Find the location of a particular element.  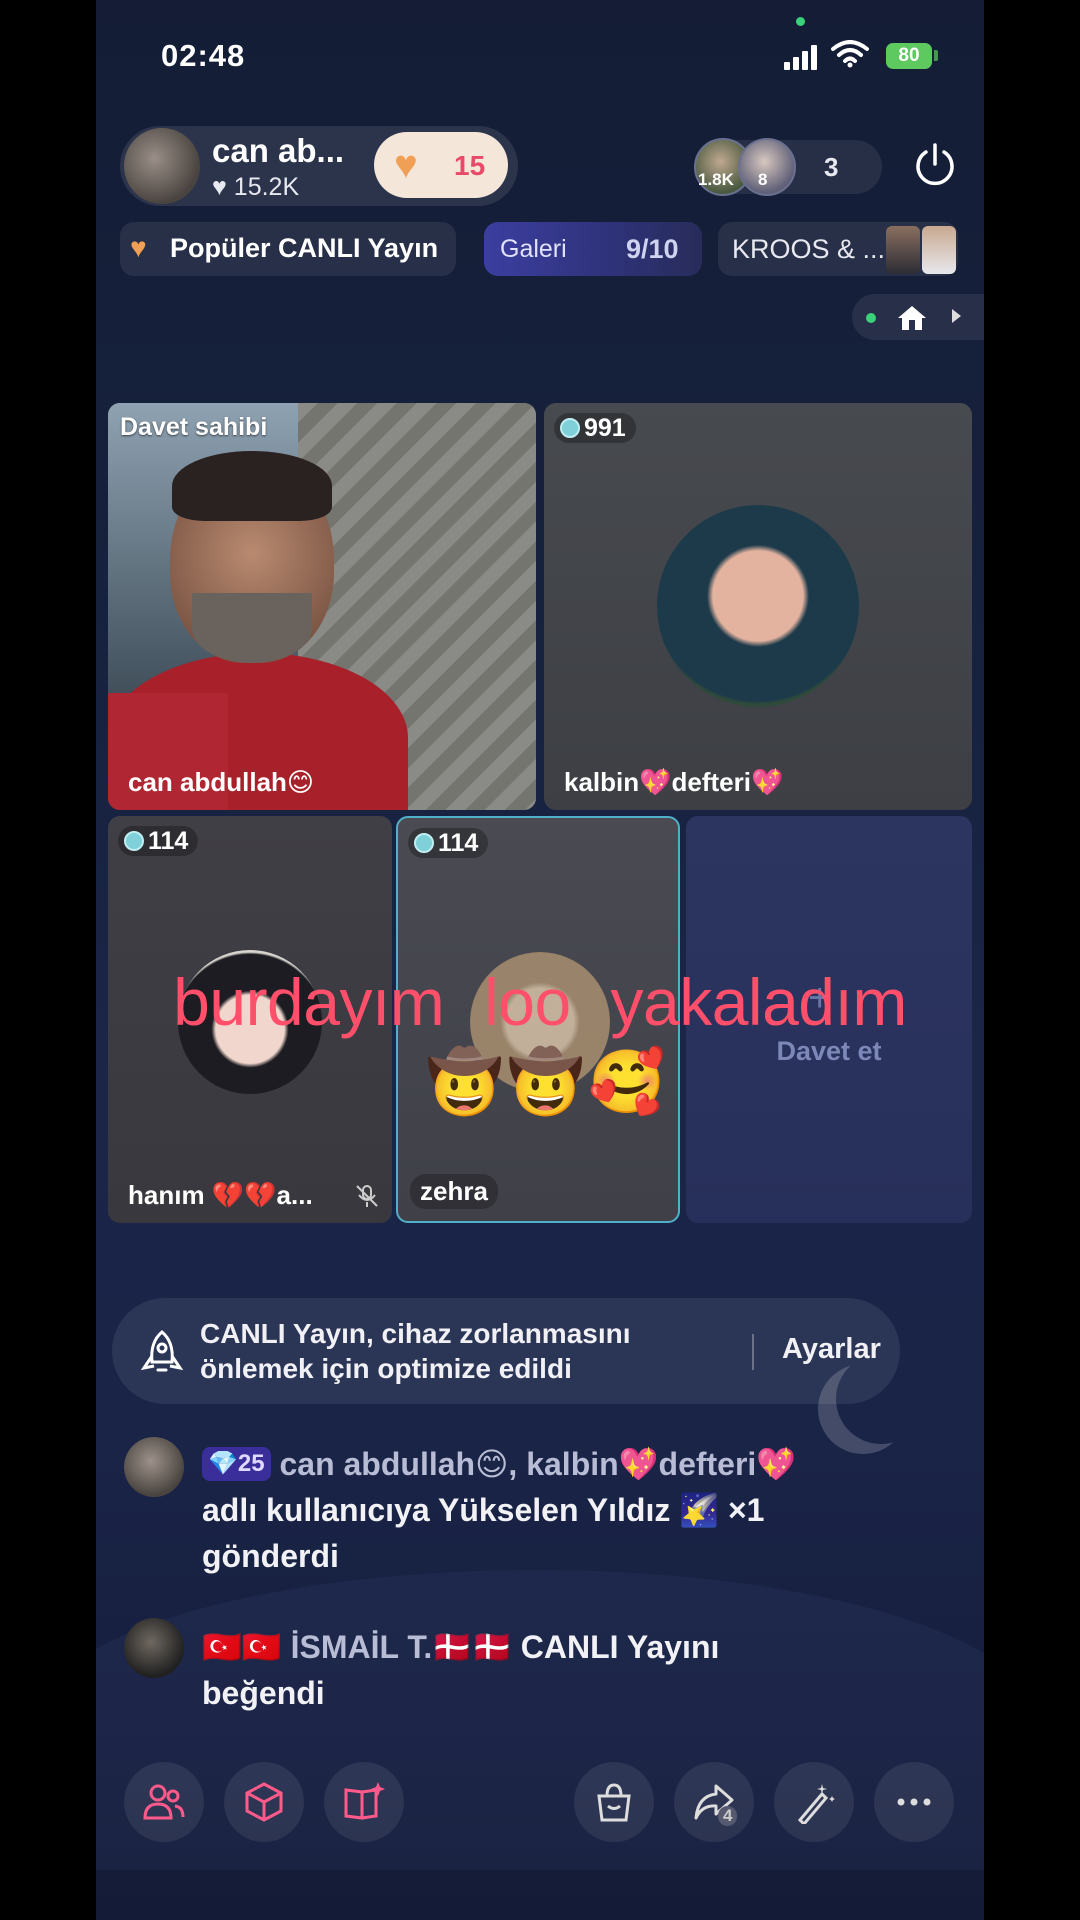

user-level-badge: 💎25 is located at coordinates (236, 1464).